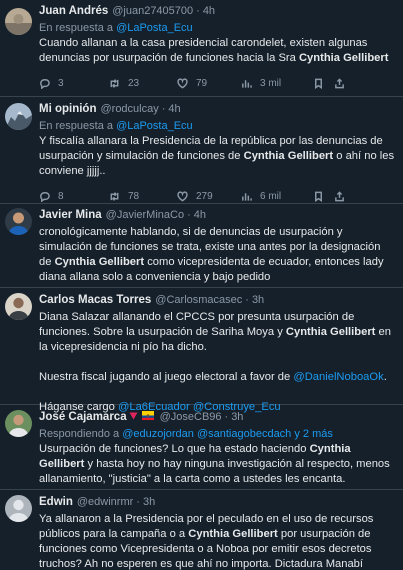 Image resolution: width=403 pixels, height=570 pixels. I want to click on tweet-header: Javier Mina @JavierMinaCo · 4h, so click(217, 215).